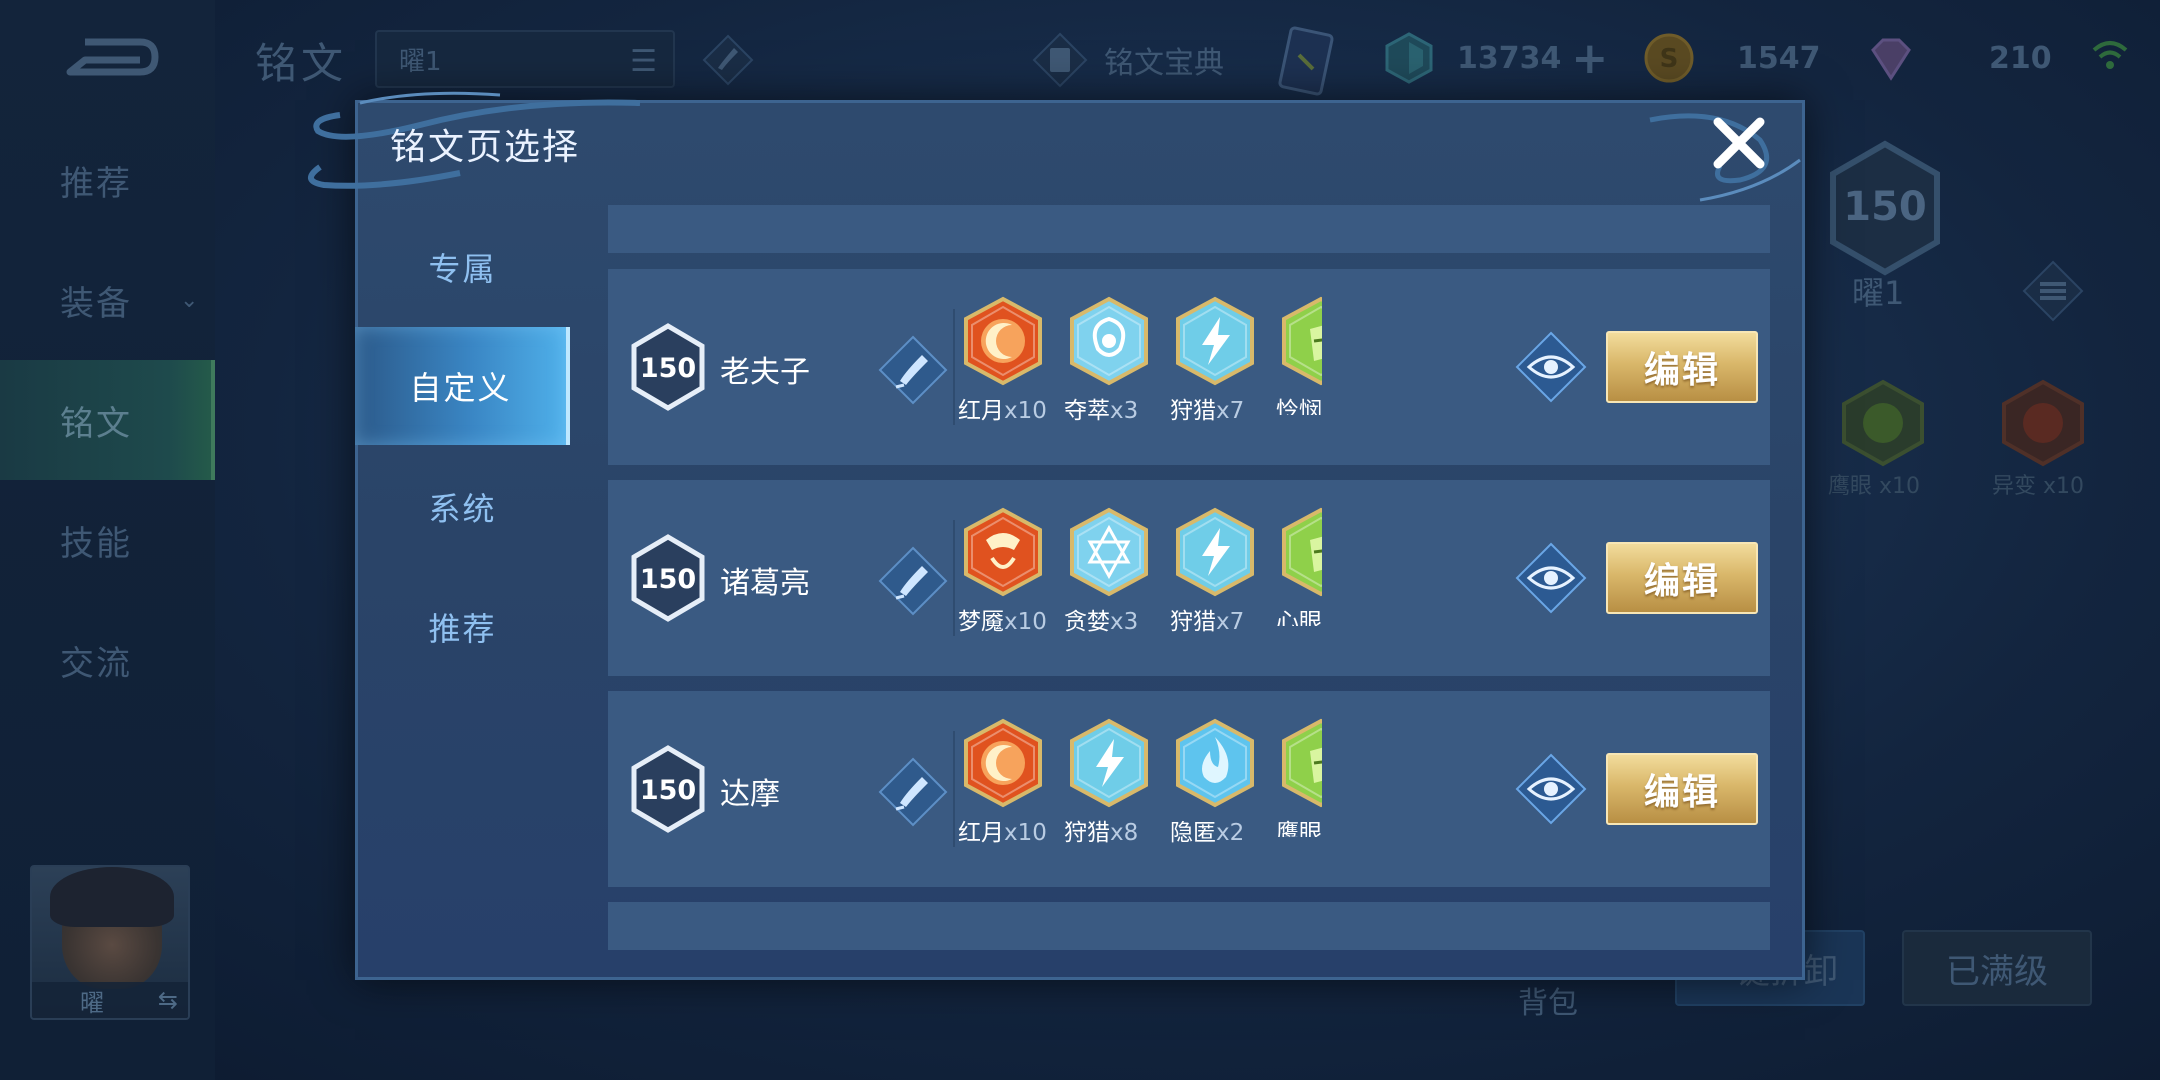 The width and height of the screenshot is (2160, 1080). Describe the element at coordinates (2043, 423) in the screenshot. I see `mutation-icon` at that location.